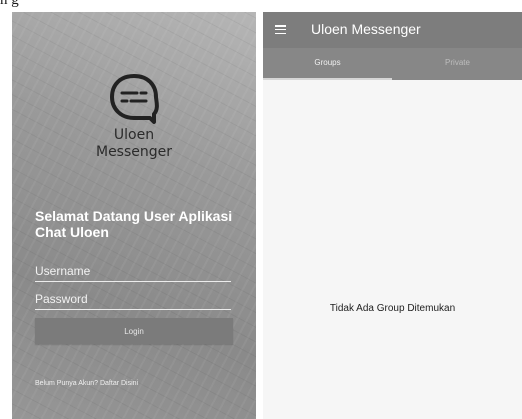  What do you see at coordinates (392, 308) in the screenshot?
I see `empty-groups-message: Tidak Ada Group Ditemukan` at bounding box center [392, 308].